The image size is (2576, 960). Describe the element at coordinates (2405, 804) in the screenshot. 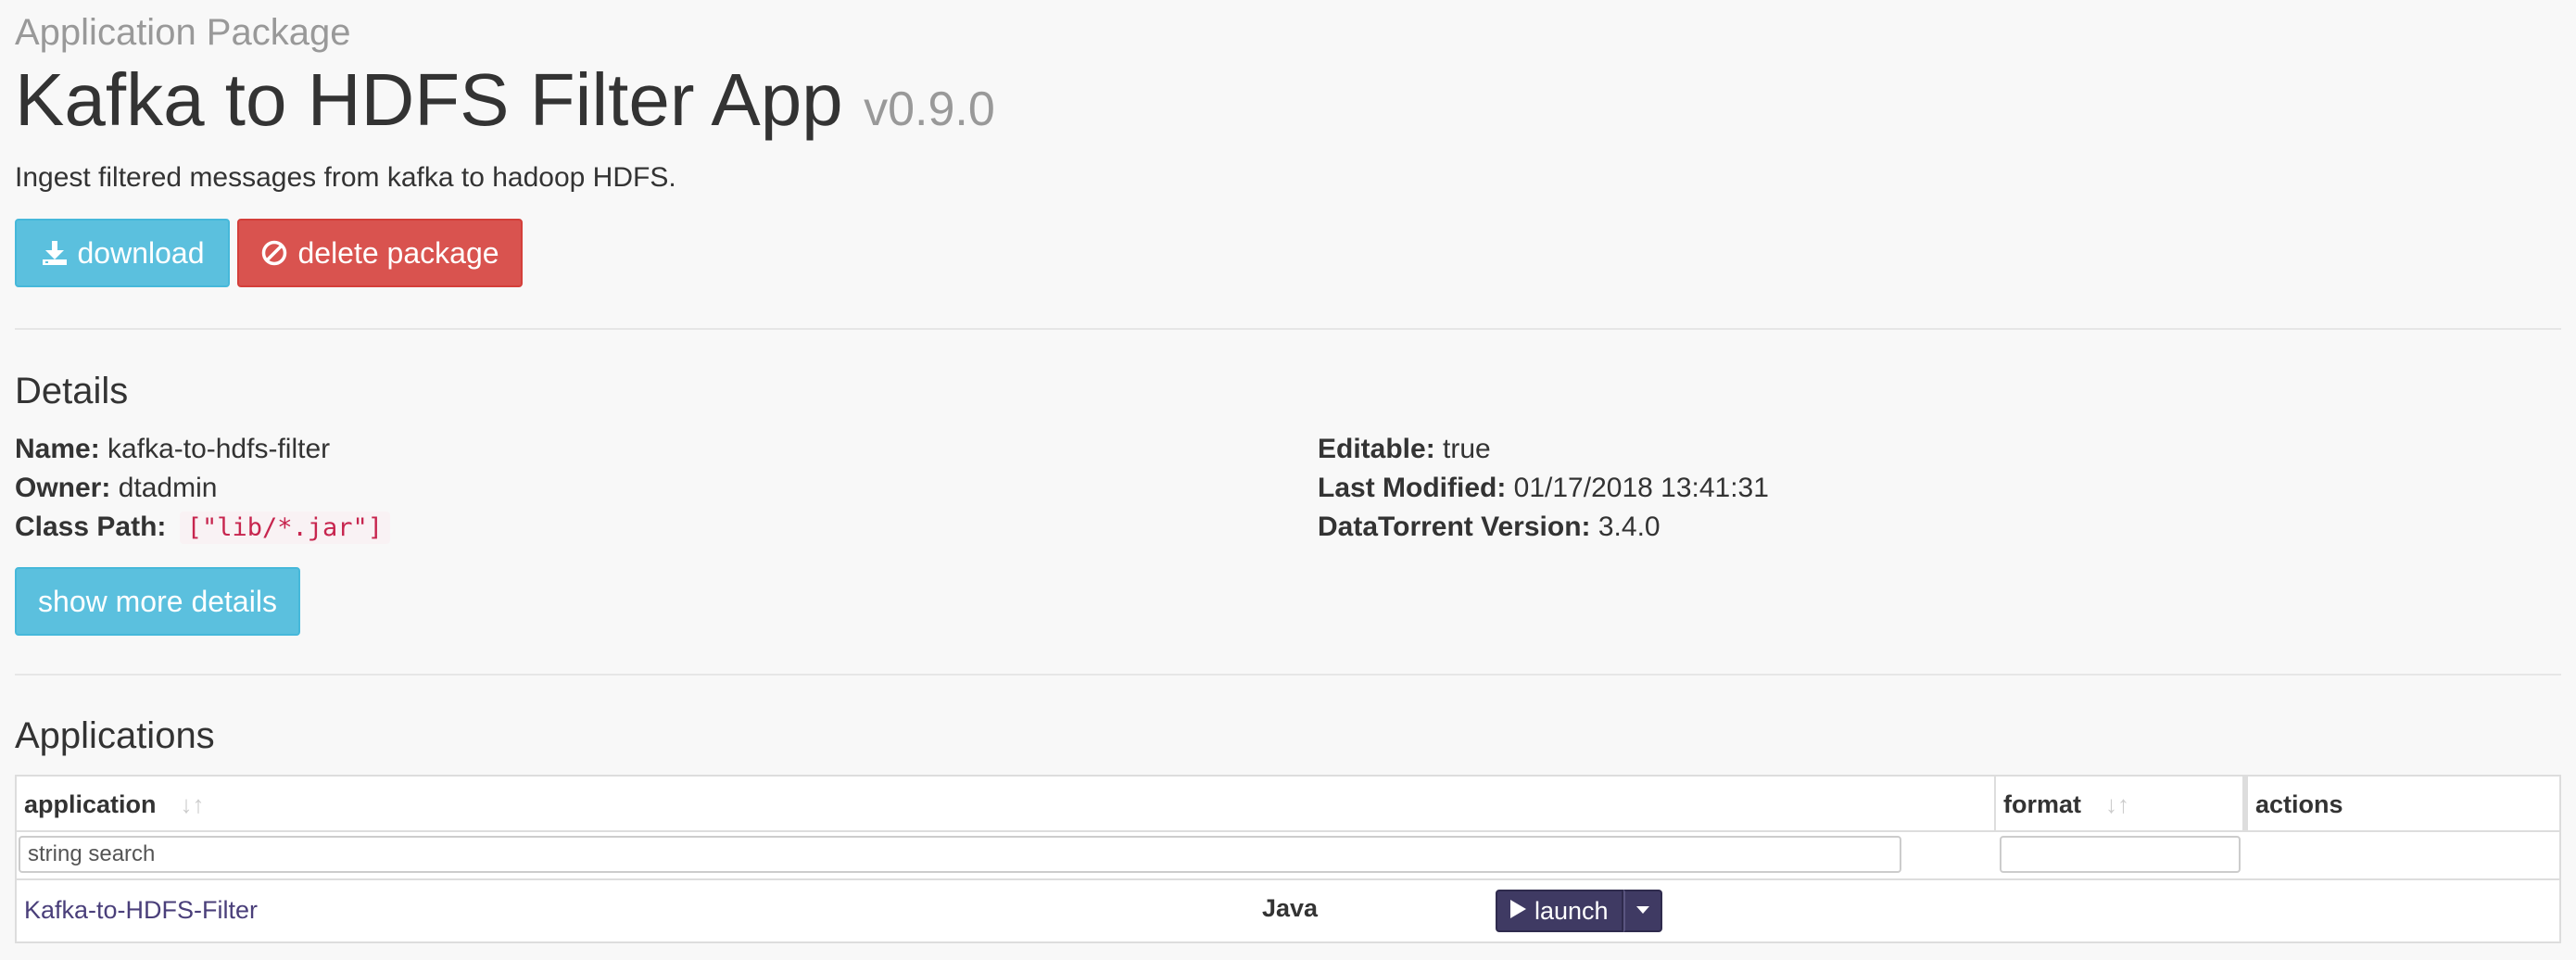

I see `column-header-actions: actions` at that location.